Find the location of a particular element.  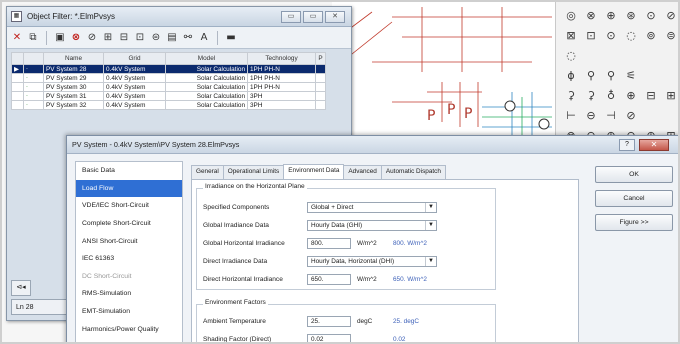

scroll-left-button: ⊲◂ is located at coordinates (21, 288).